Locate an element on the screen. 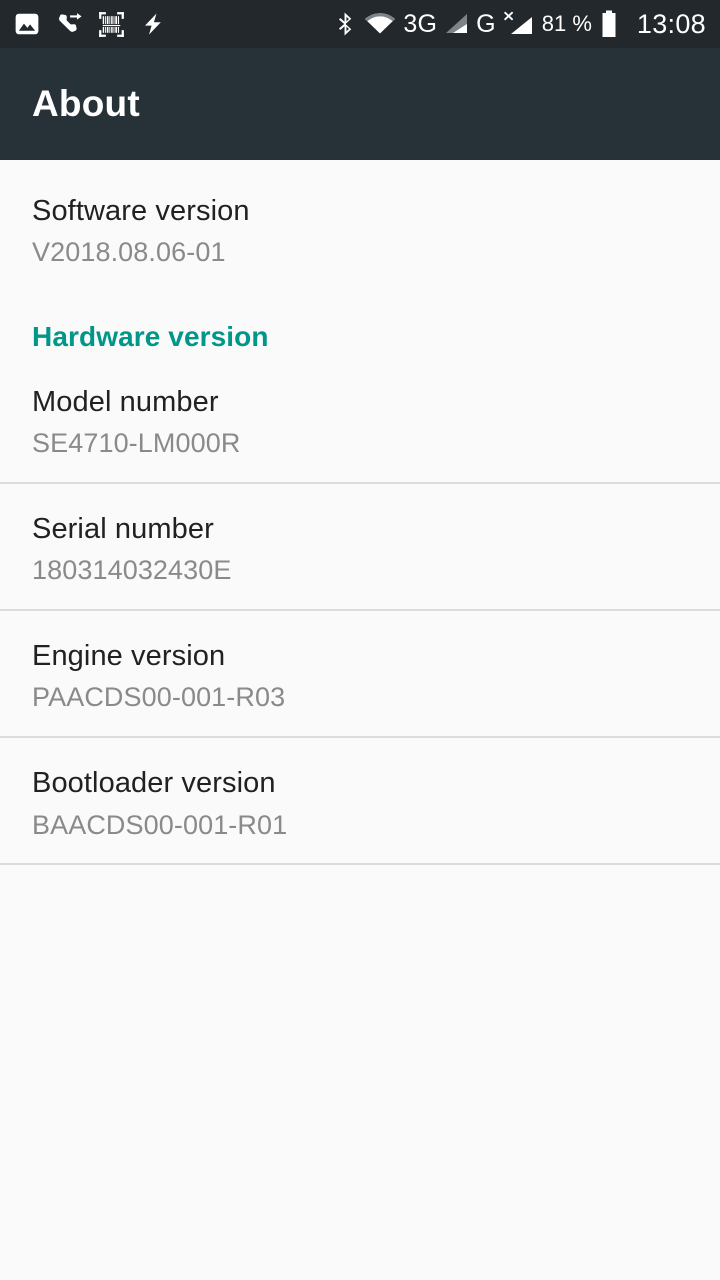 This screenshot has height=1280, width=720. list-divider is located at coordinates (360, 864).